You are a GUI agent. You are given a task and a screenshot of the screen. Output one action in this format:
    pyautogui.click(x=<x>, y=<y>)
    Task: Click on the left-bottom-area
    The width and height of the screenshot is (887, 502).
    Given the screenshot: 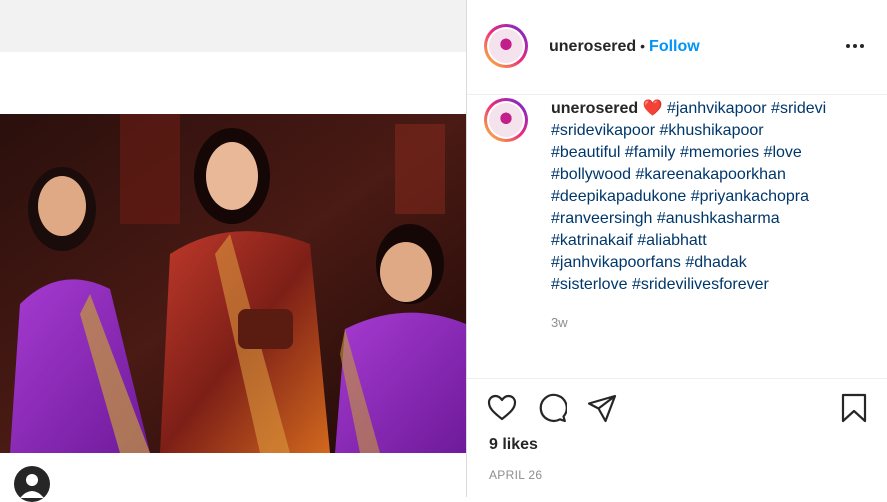 What is the action you would take?
    pyautogui.click(x=233, y=475)
    